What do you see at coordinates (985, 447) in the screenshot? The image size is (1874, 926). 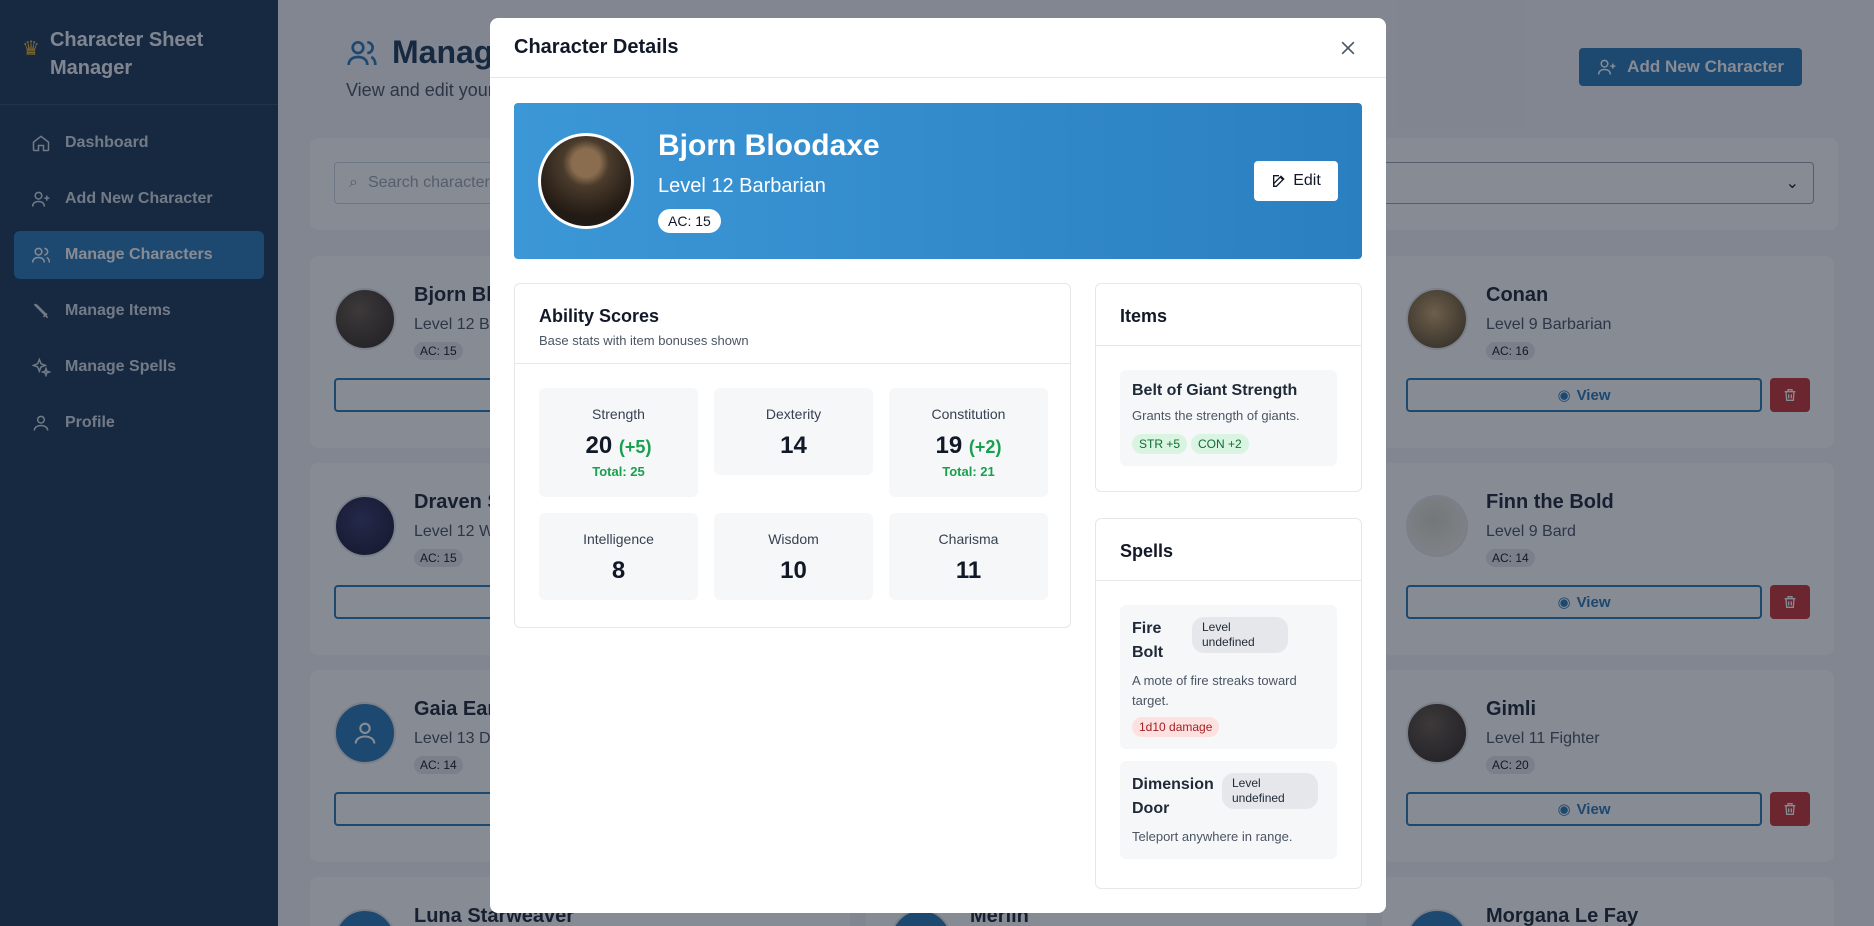 I see `stat-bonus: (+2)` at bounding box center [985, 447].